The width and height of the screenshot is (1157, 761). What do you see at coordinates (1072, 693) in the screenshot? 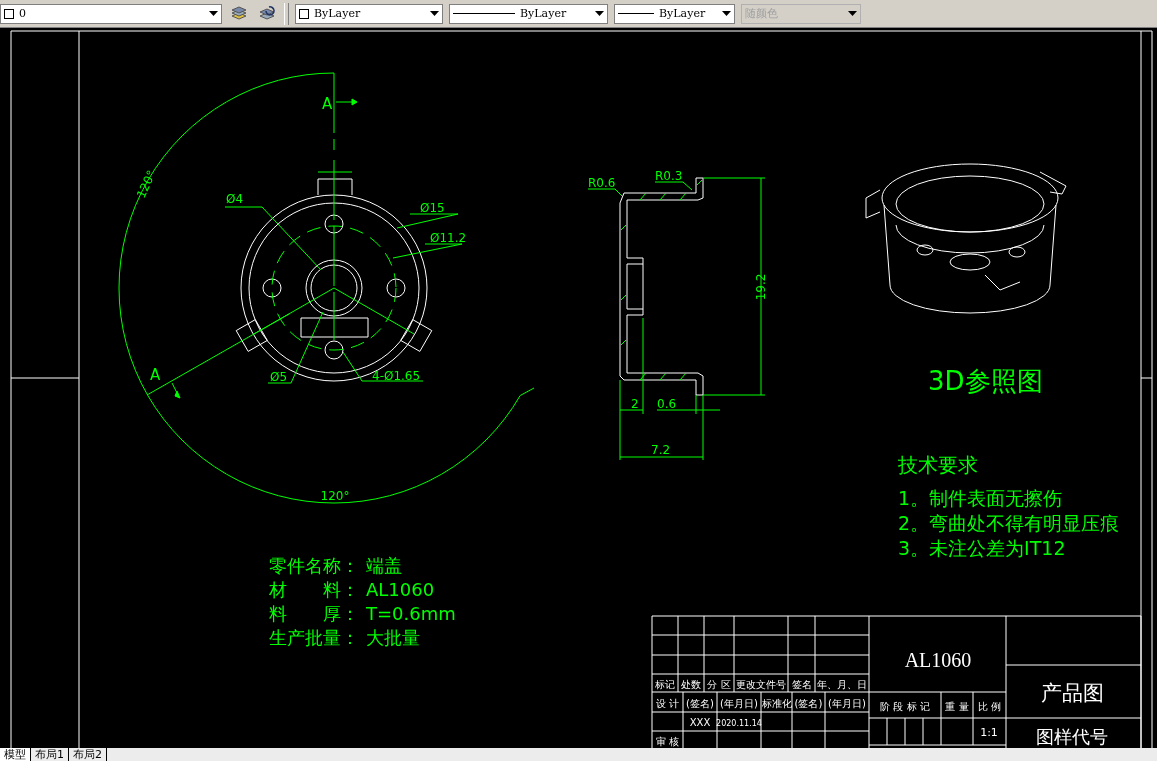
I see `drawing-type-label: 产品图` at bounding box center [1072, 693].